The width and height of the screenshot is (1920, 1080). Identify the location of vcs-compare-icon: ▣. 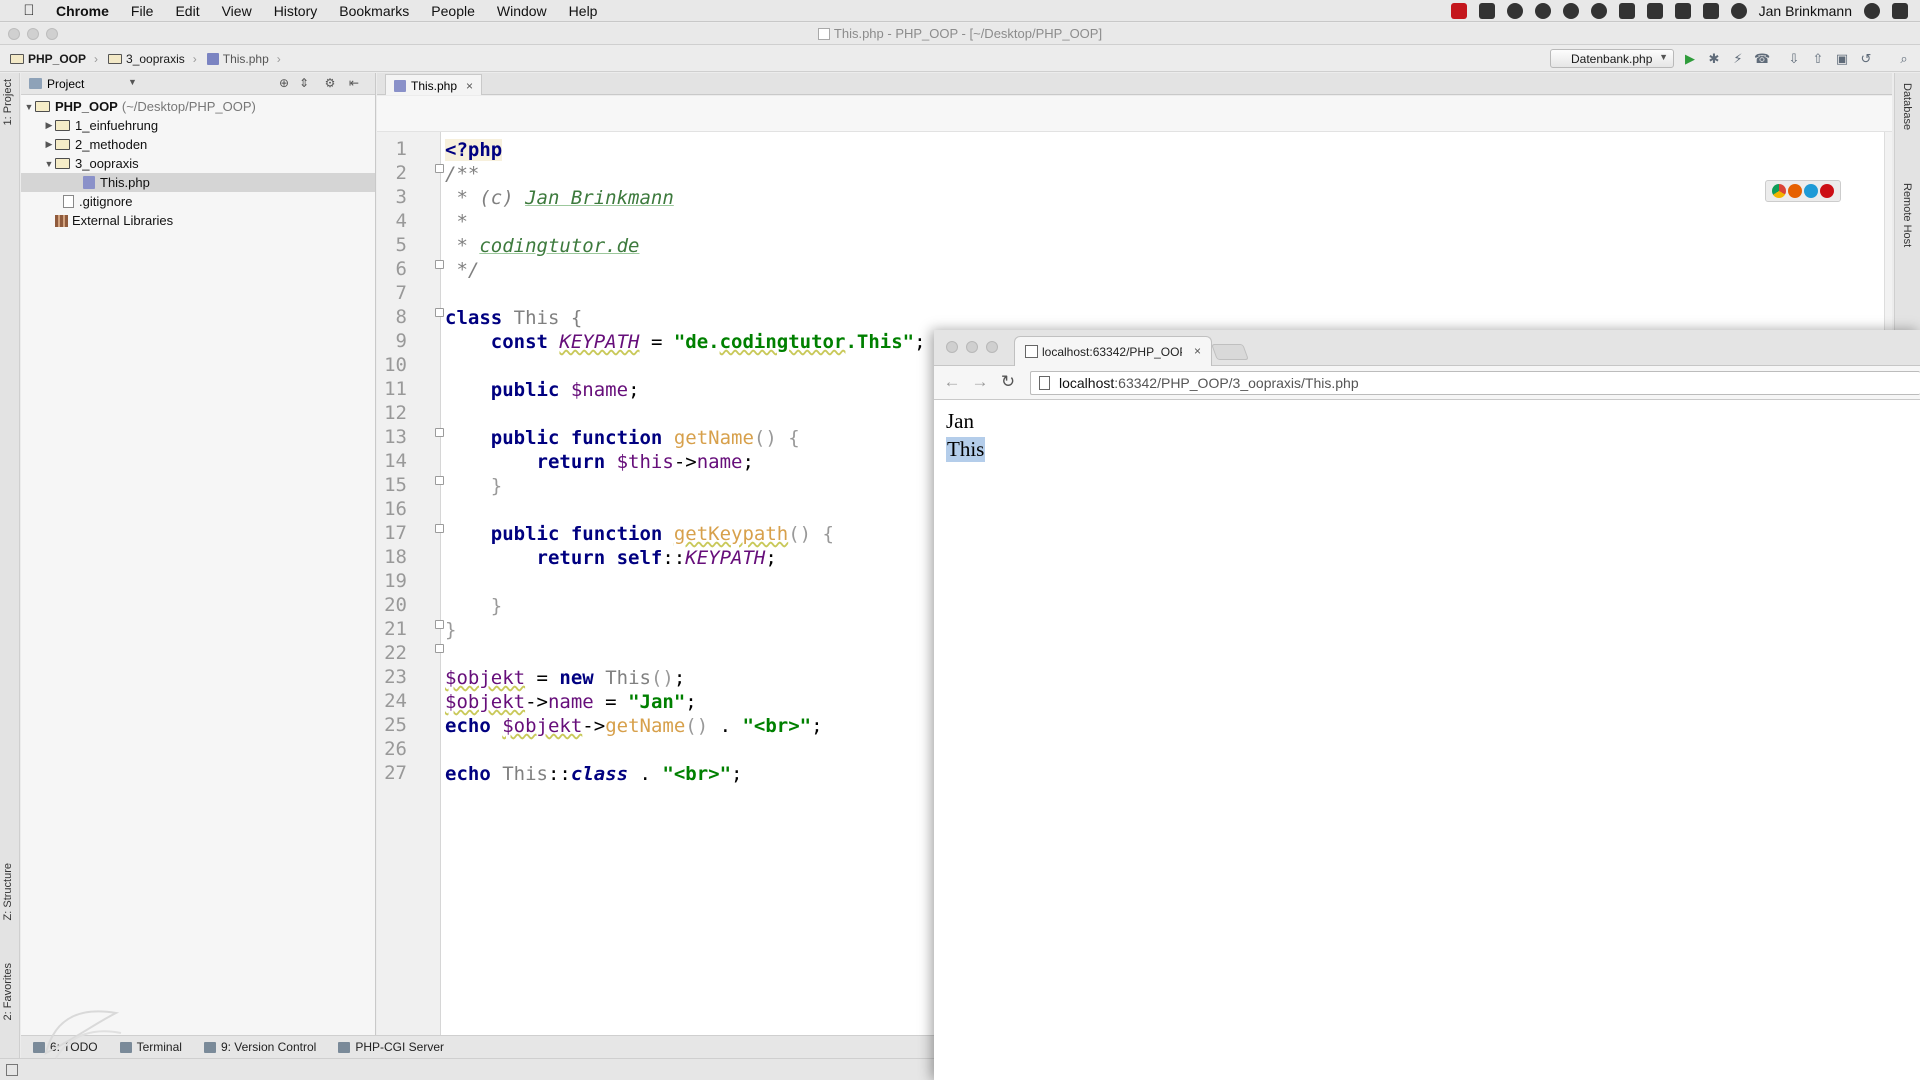
(1842, 59).